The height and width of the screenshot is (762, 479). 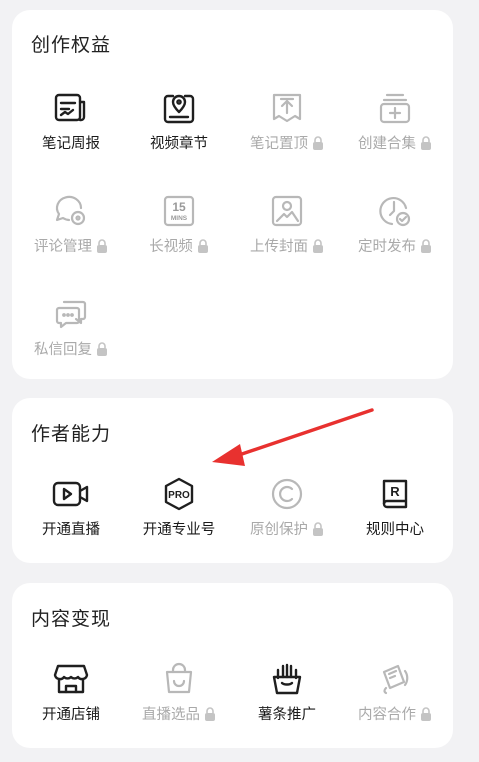 What do you see at coordinates (71, 494) in the screenshot?
I see `live-camera-icon` at bounding box center [71, 494].